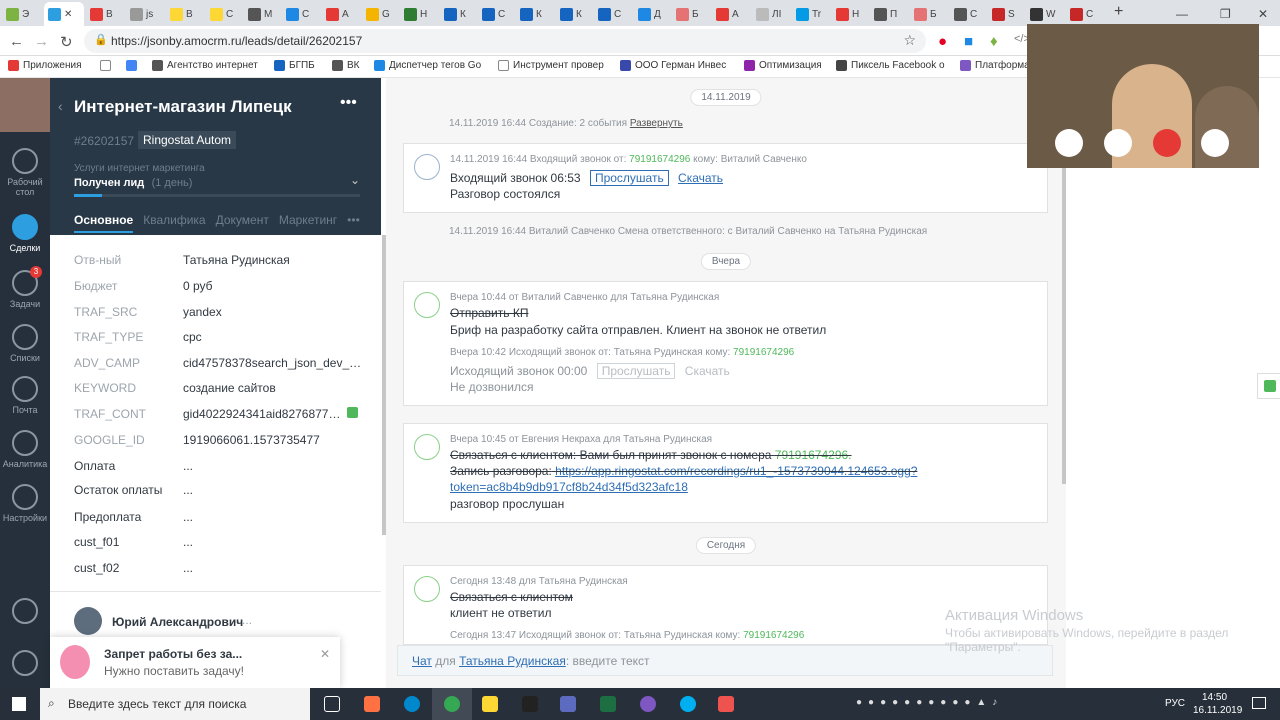  What do you see at coordinates (217, 182) in the screenshot?
I see `stage-select: Получен лид (1 день) ⌄` at bounding box center [217, 182].